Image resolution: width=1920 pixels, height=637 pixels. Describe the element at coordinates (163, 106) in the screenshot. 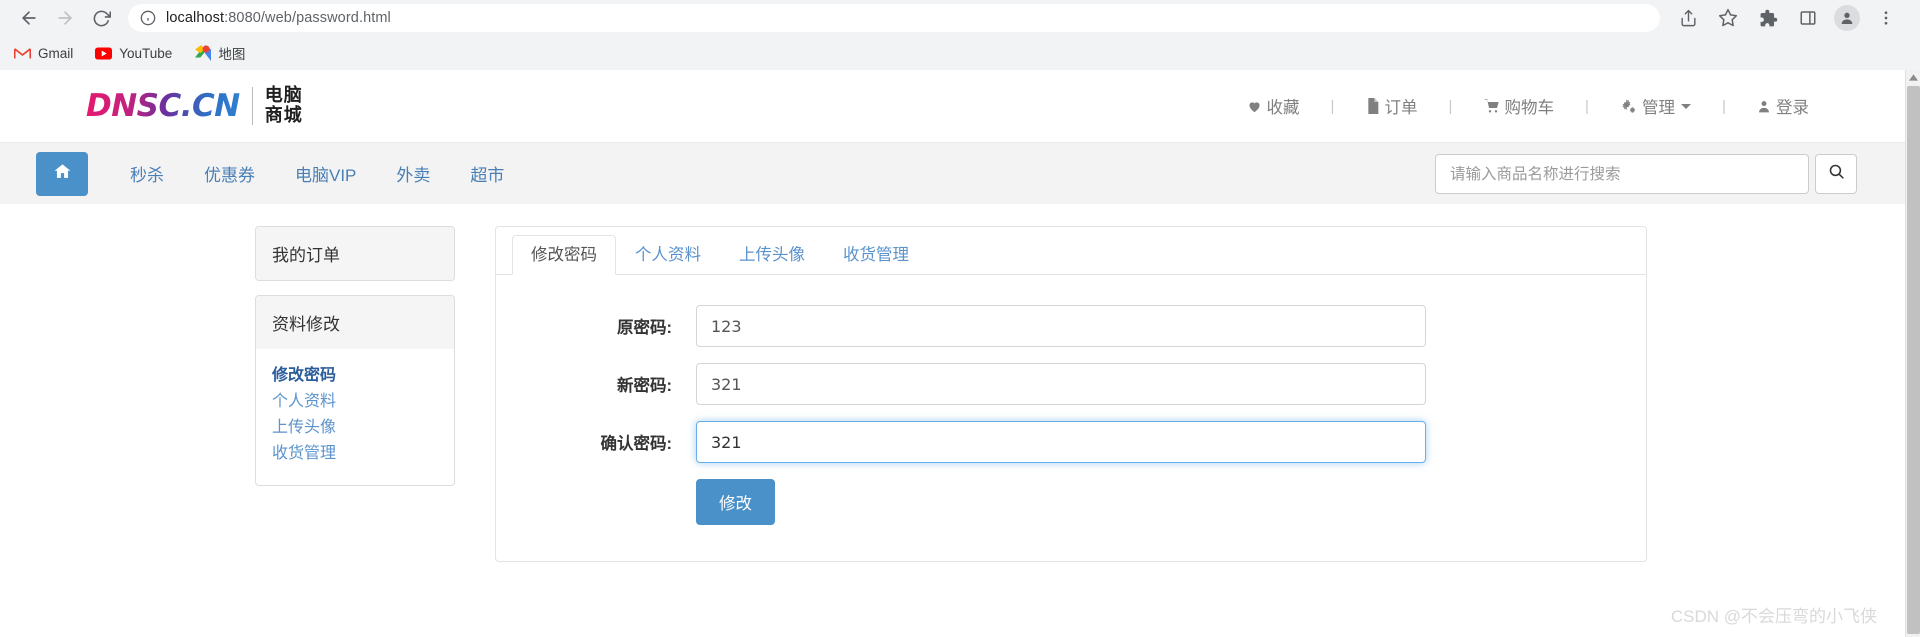

I see `logo-wordmark: DNSC.CN` at that location.